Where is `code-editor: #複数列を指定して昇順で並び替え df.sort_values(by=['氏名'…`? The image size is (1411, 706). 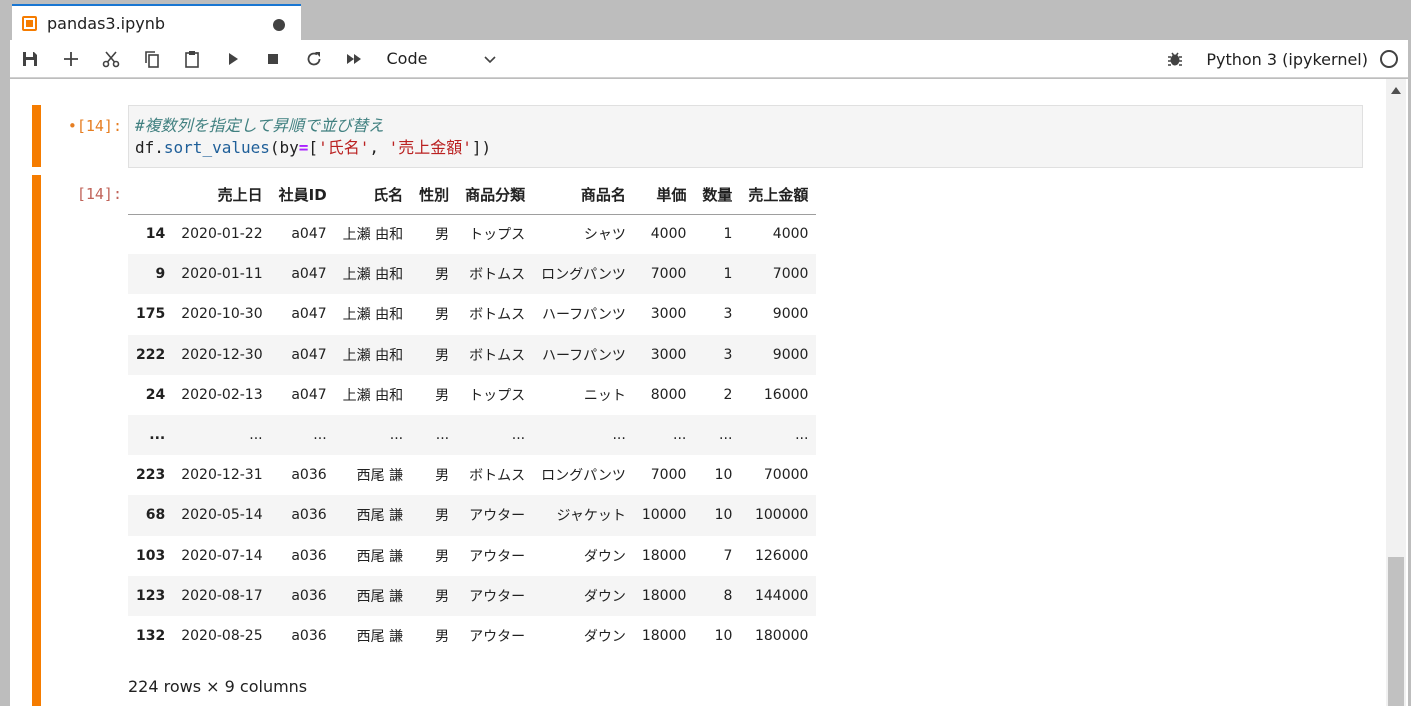
code-editor: #複数列を指定して昇順で並び替え df.sort_values(by=['氏名'… is located at coordinates (745, 136).